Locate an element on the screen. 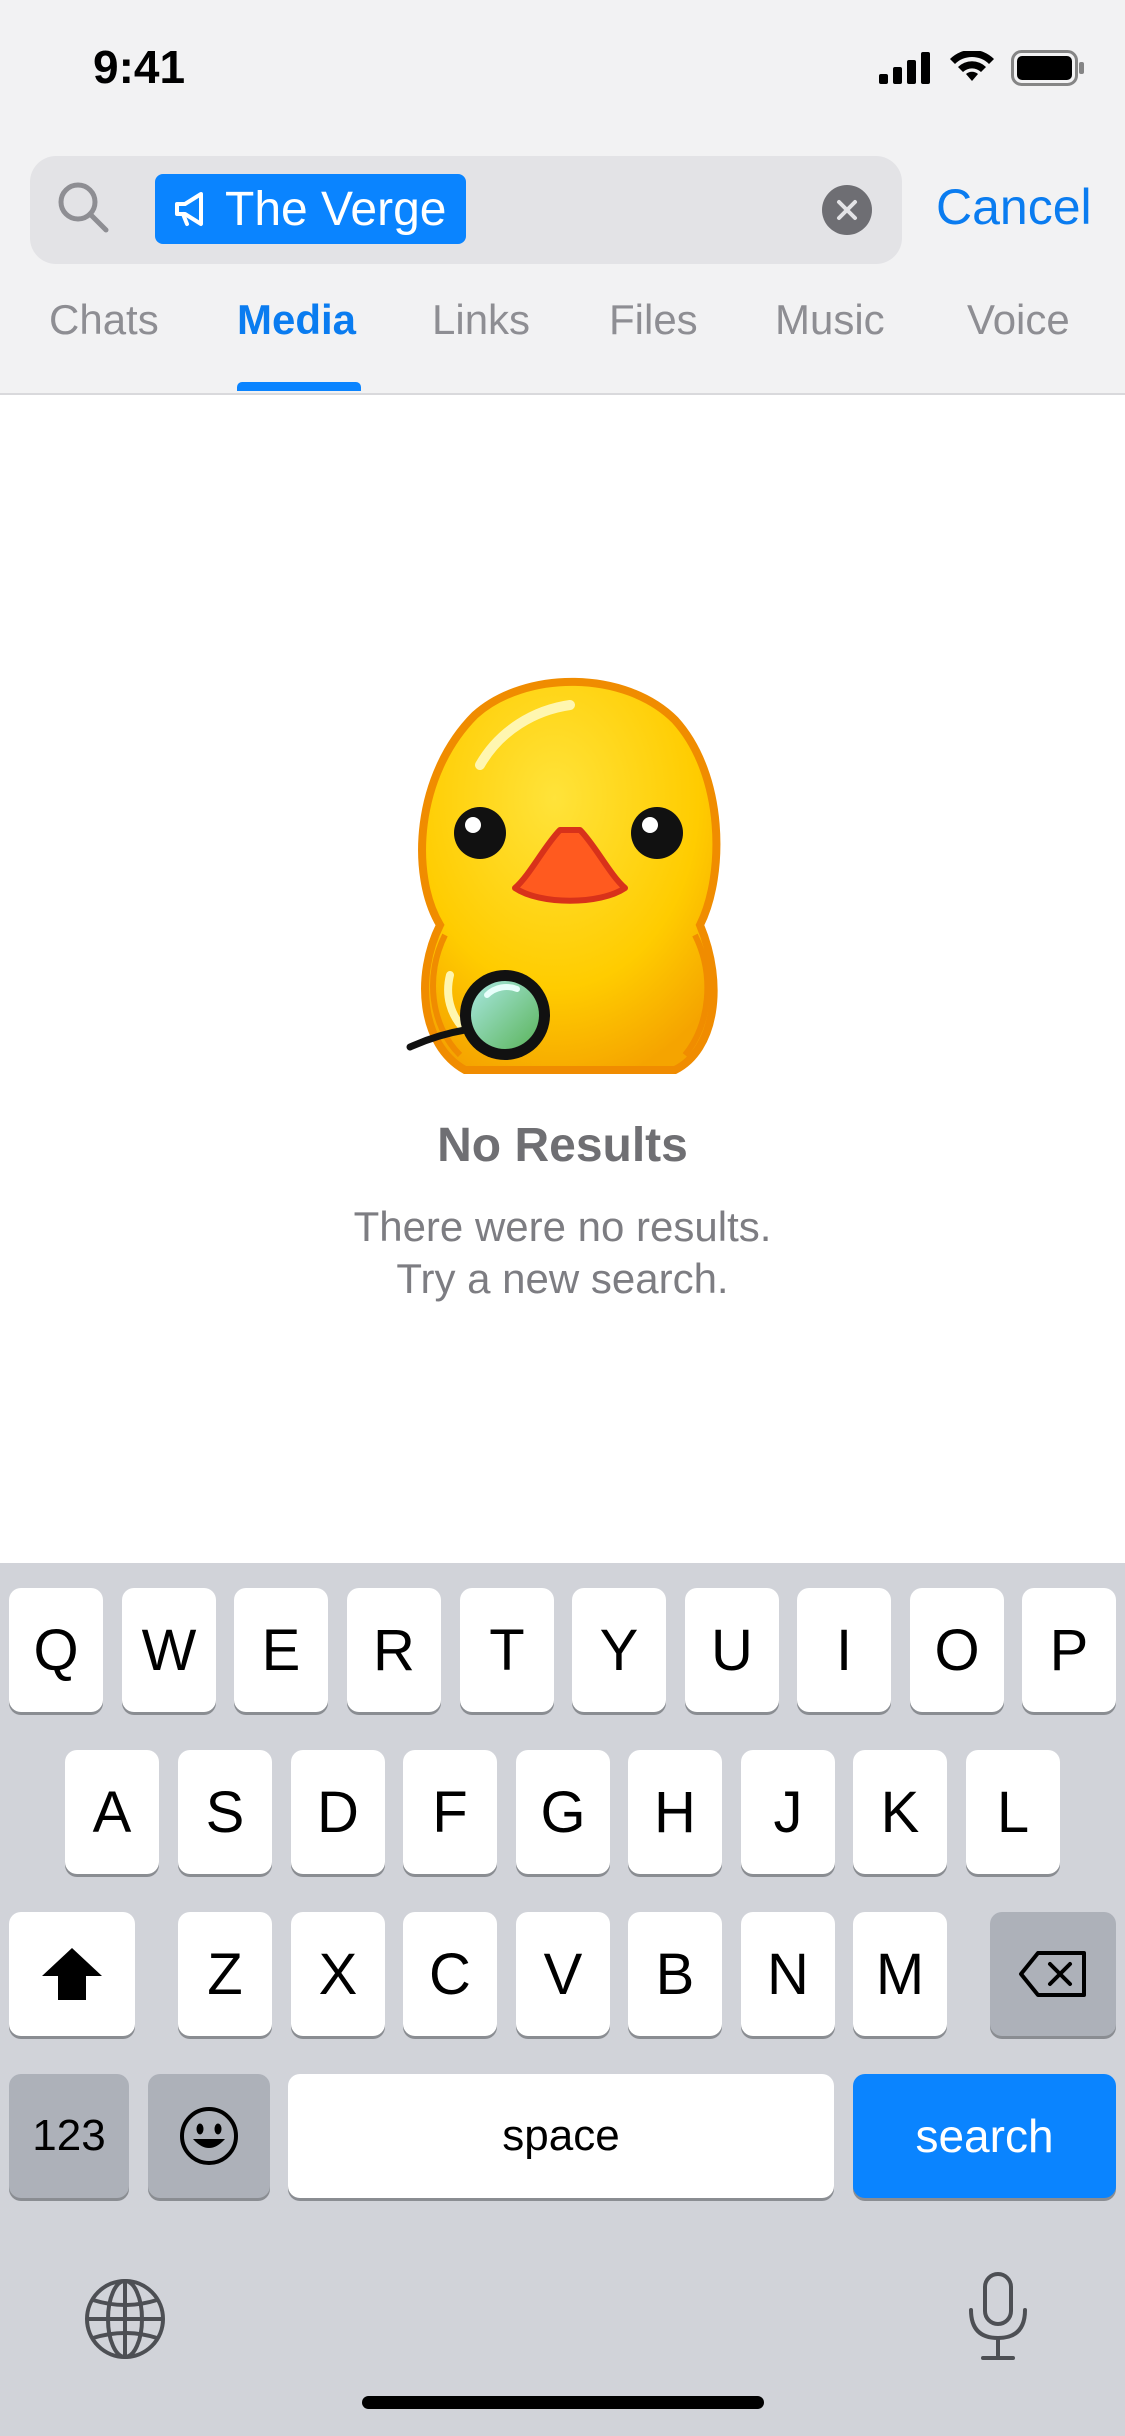 This screenshot has height=2436, width=1125. search-field: The Verge is located at coordinates (466, 210).